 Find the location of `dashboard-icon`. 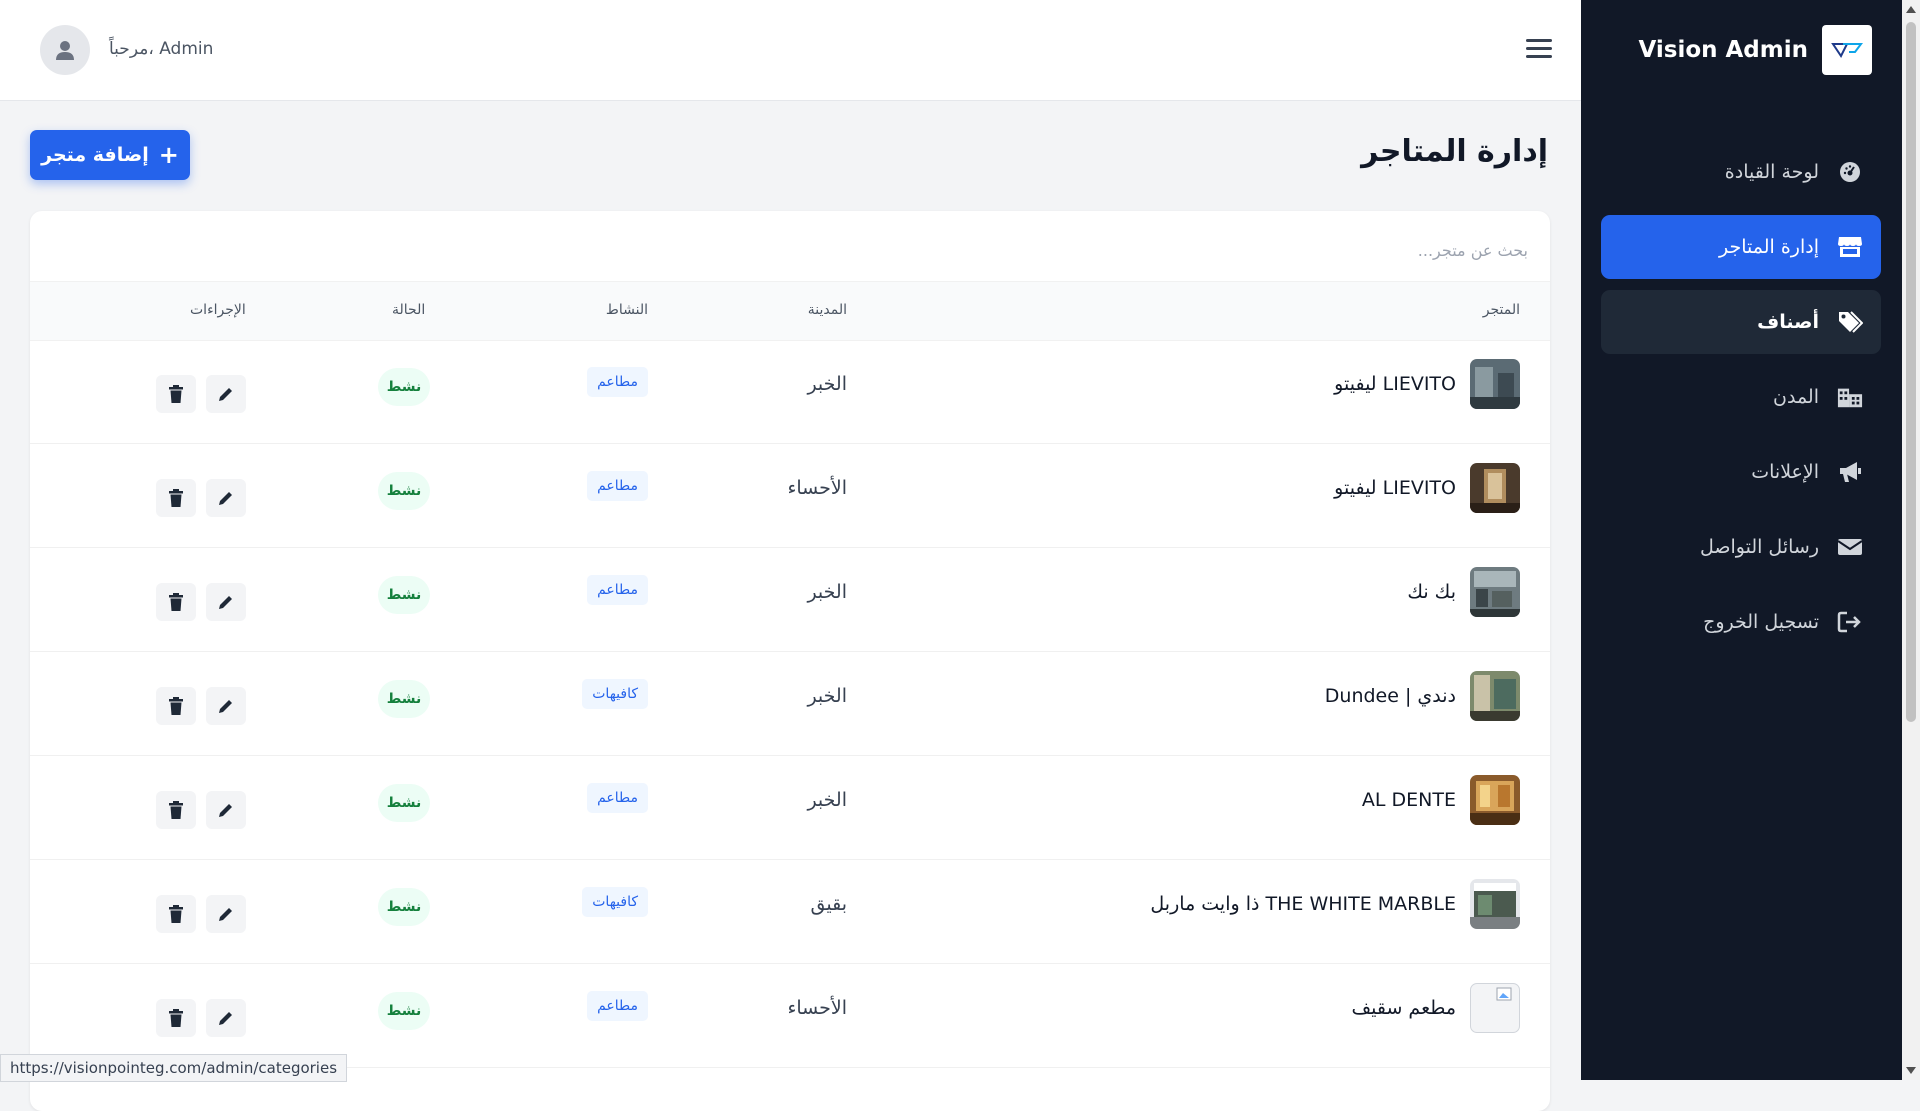

dashboard-icon is located at coordinates (1850, 172).